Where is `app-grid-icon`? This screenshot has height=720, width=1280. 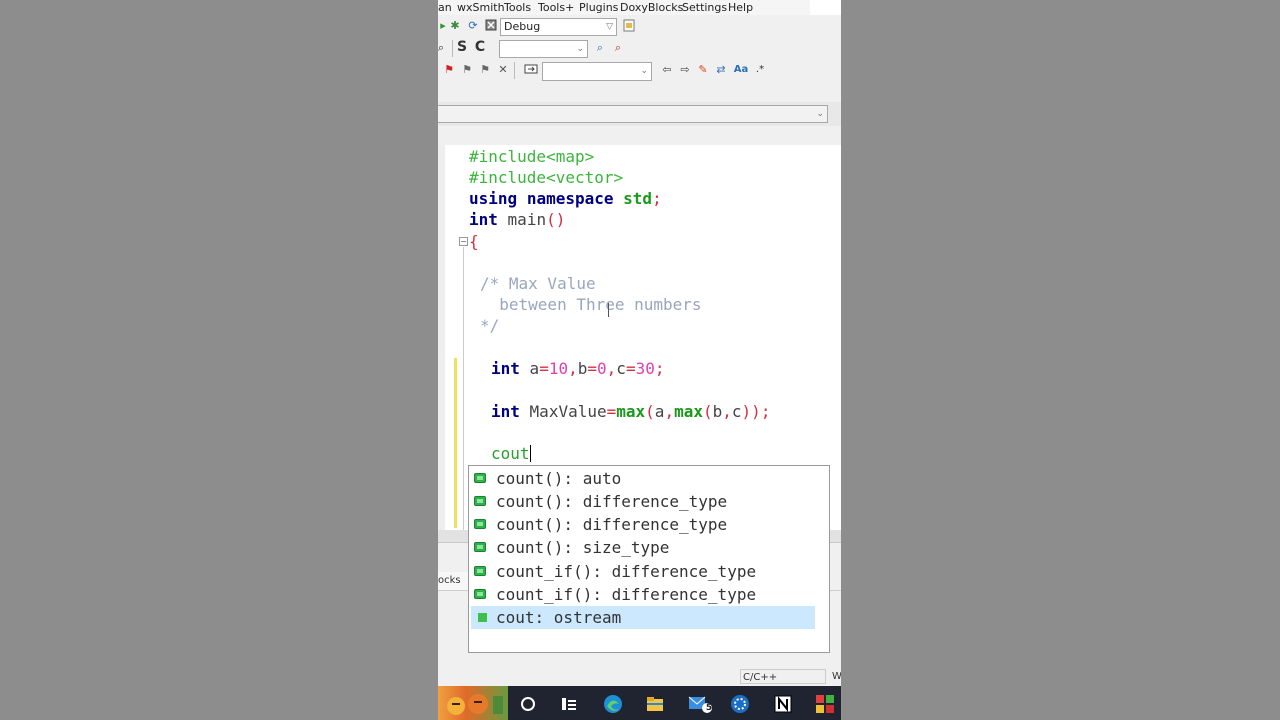
app-grid-icon is located at coordinates (825, 704).